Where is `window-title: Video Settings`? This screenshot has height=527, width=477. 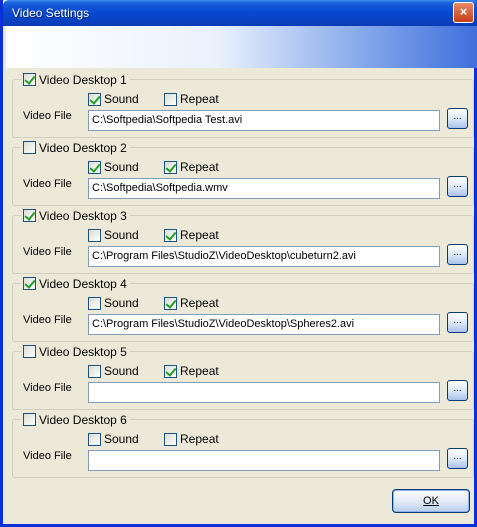
window-title: Video Settings is located at coordinates (51, 13).